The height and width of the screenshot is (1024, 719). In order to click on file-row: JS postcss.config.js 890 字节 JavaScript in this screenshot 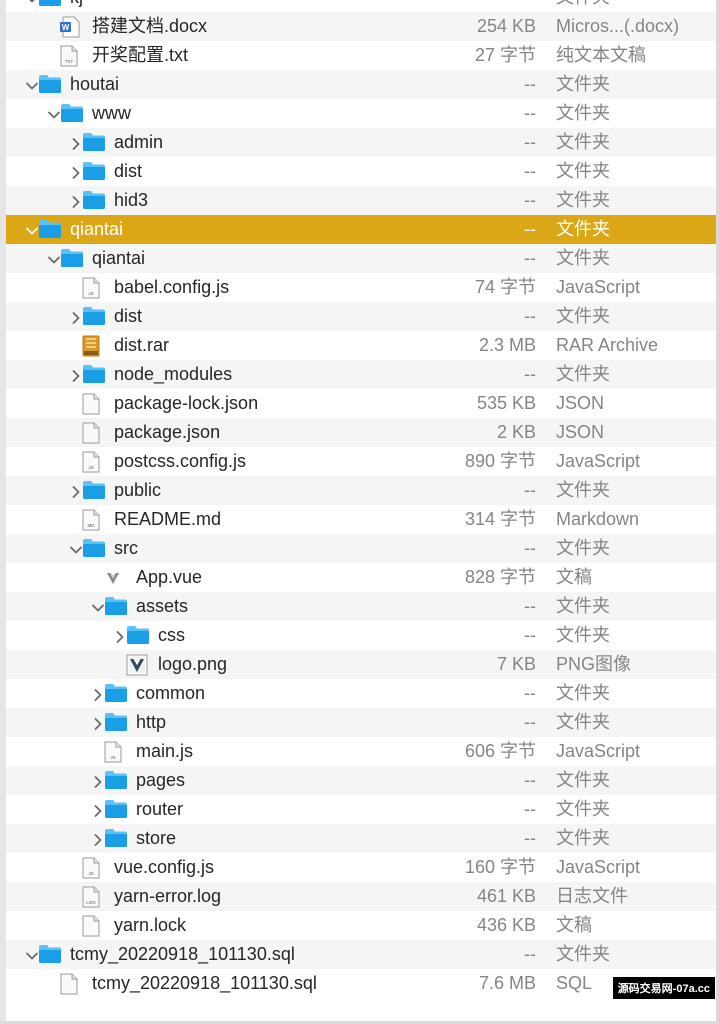, I will do `click(359, 461)`.